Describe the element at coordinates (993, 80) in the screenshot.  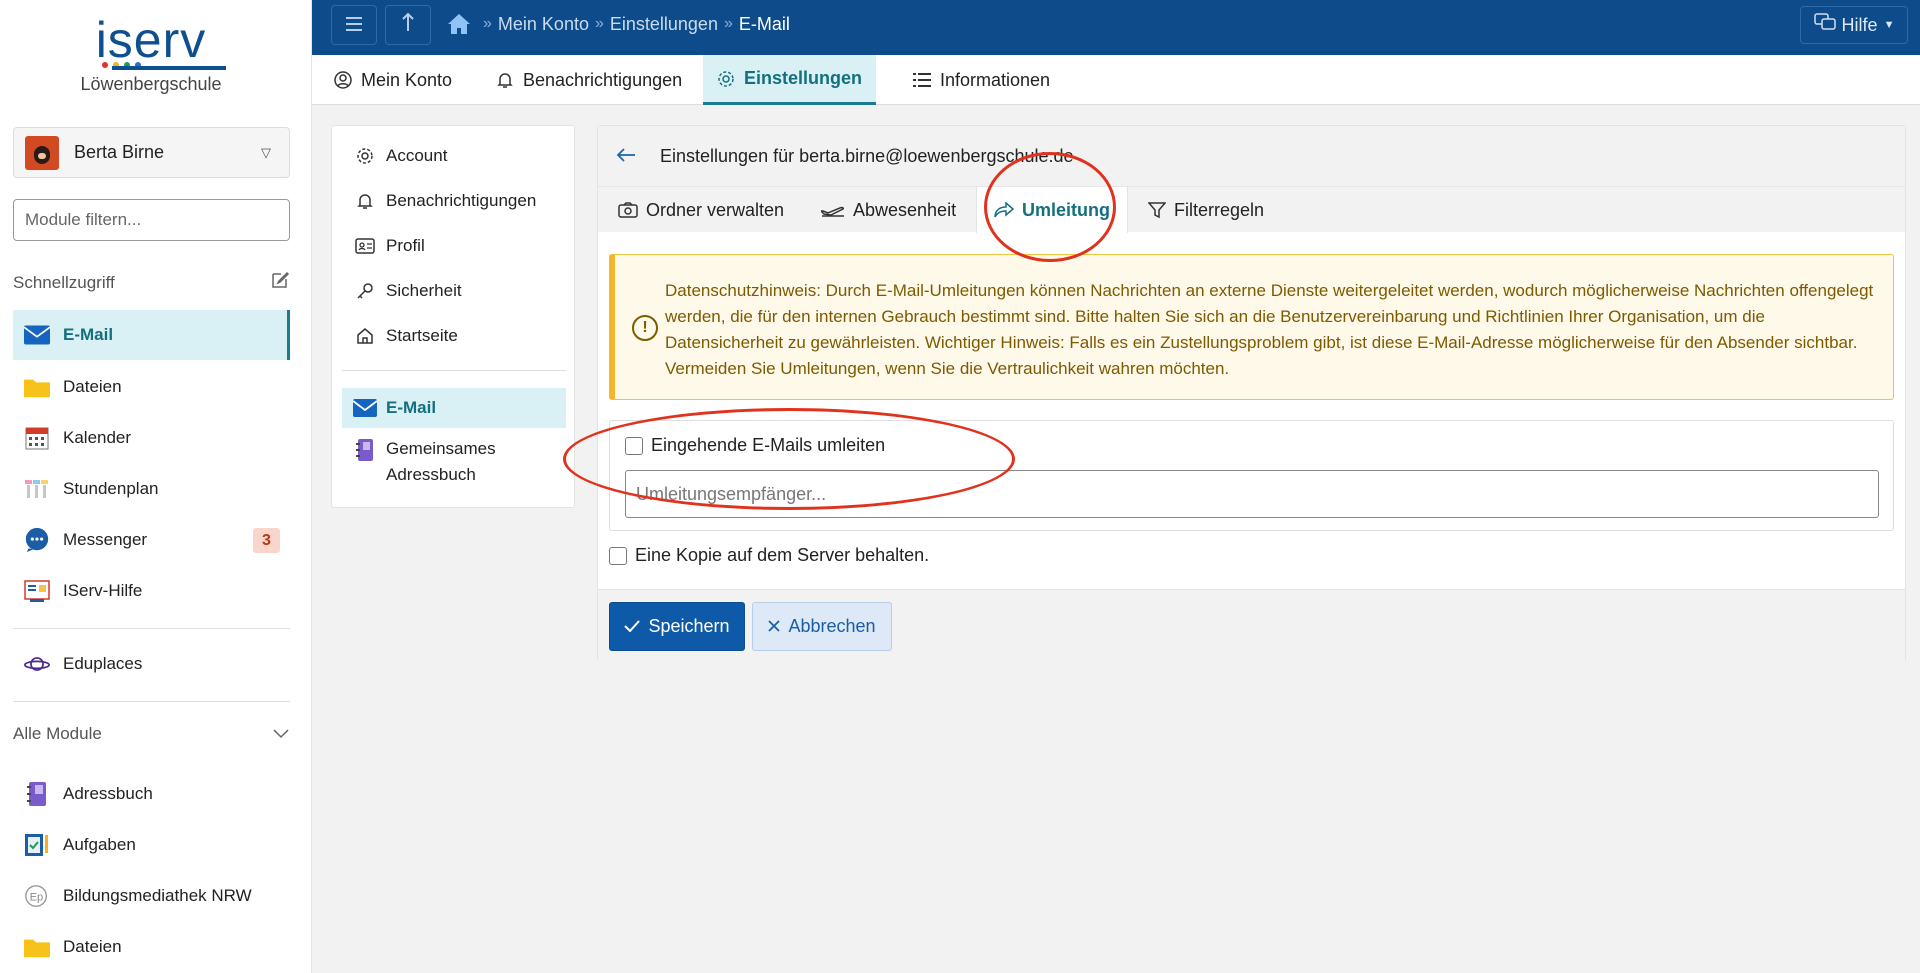
I see `tab-informationen: Informationen` at that location.